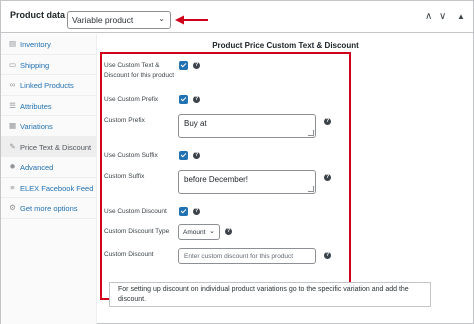  I want to click on use-custom-suffix-checkbox, so click(183, 155).